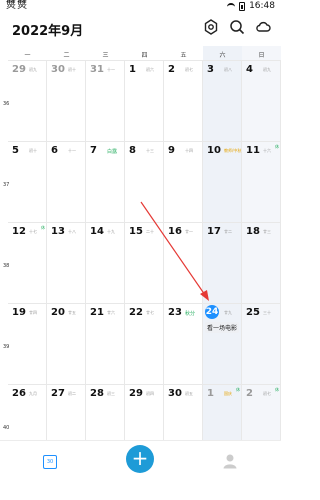  Describe the element at coordinates (97, 69) in the screenshot. I see `day-number: 31` at that location.